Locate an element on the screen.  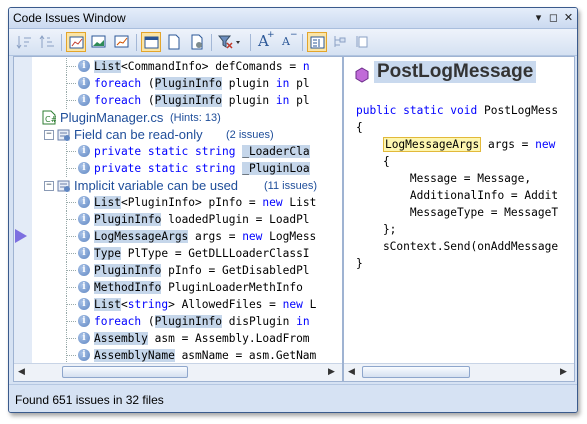
issue-row: i List<string> AllowedFiles = new L is located at coordinates (173, 304).